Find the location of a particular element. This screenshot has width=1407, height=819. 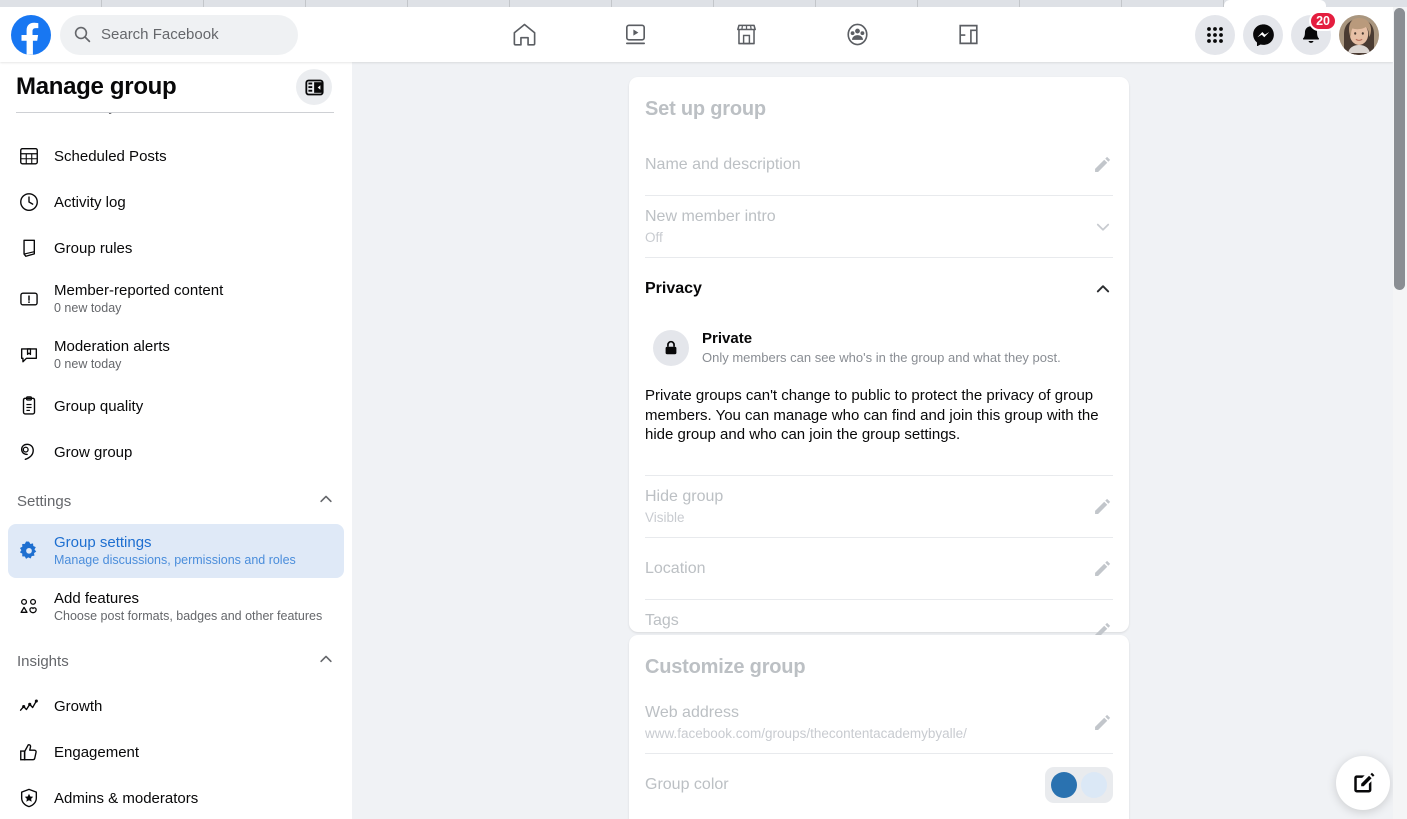

privacy-option-name: Private is located at coordinates (727, 338).